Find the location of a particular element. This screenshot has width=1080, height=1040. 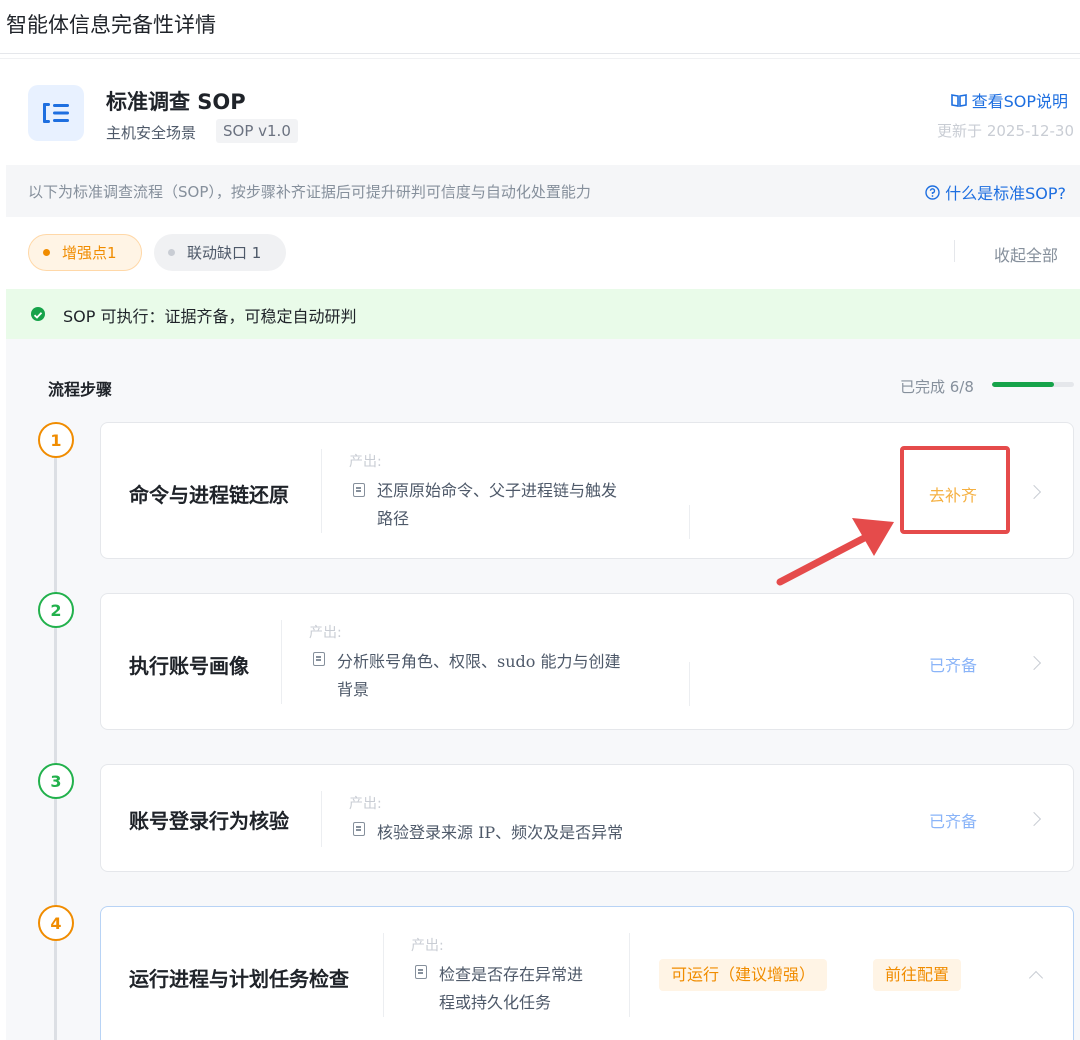

what-is-sop-link: 什么是标准SOP? is located at coordinates (995, 192).